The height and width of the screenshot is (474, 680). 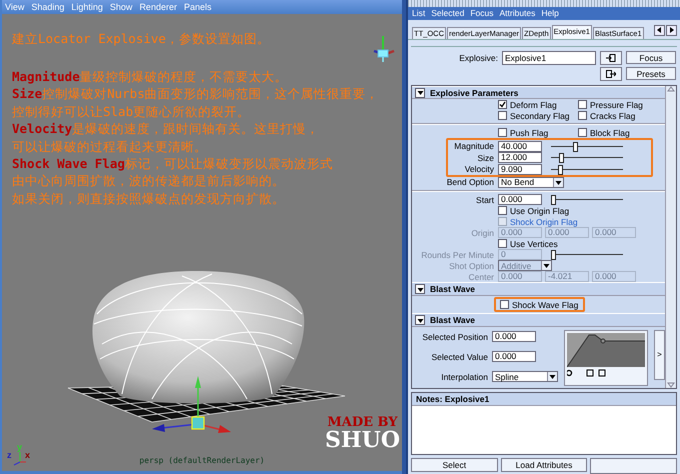 What do you see at coordinates (659, 355) in the screenshot?
I see `expand-button: >` at bounding box center [659, 355].